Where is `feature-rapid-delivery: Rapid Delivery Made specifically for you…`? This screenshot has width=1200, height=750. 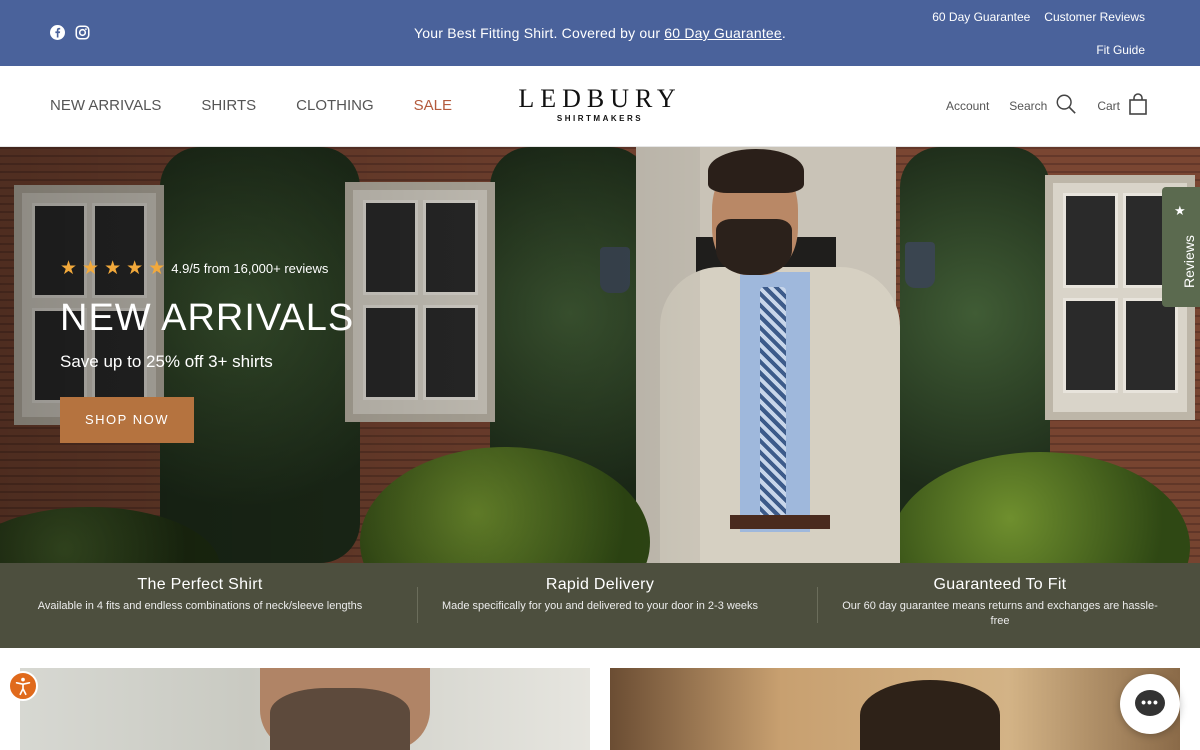
feature-rapid-delivery: Rapid Delivery Made specifically for you… is located at coordinates (600, 605).